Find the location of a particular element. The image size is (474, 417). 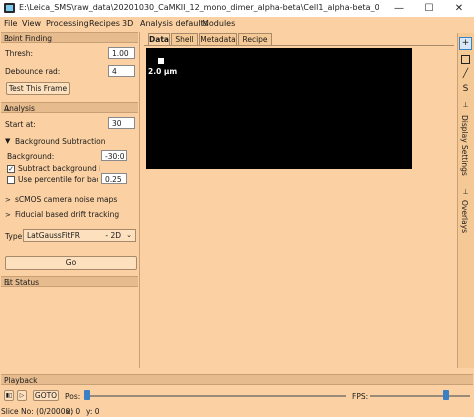

menu-view: View is located at coordinates (31, 23).